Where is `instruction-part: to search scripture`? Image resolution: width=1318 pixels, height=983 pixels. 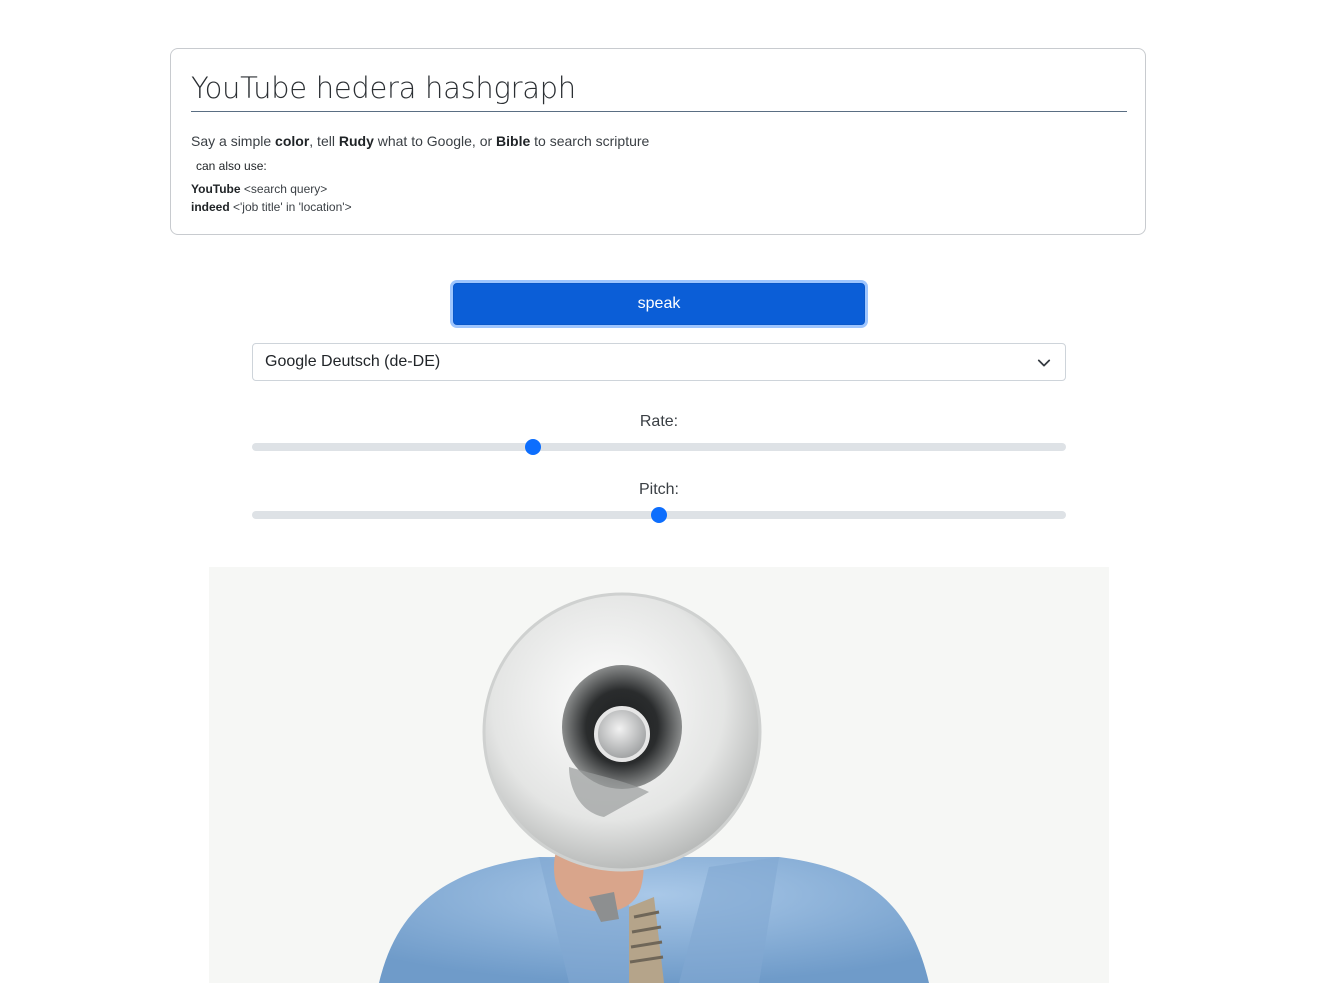
instruction-part: to search scripture is located at coordinates (590, 141).